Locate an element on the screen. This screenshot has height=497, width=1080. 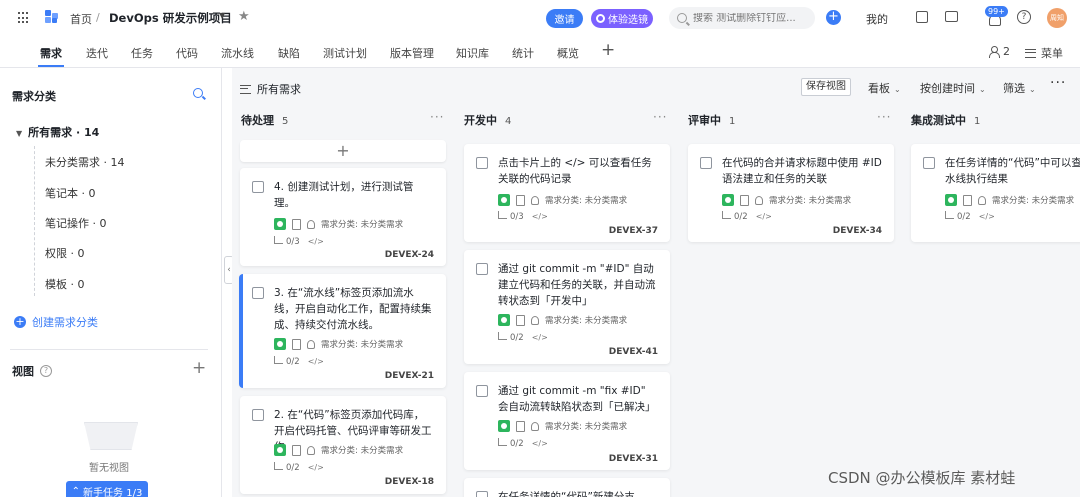
board-toolbar: 所有需求 保存视图 看板 ⌄ 按创建时间 ⌄ 筛选 ⌄ ··· is located at coordinates (656, 87).